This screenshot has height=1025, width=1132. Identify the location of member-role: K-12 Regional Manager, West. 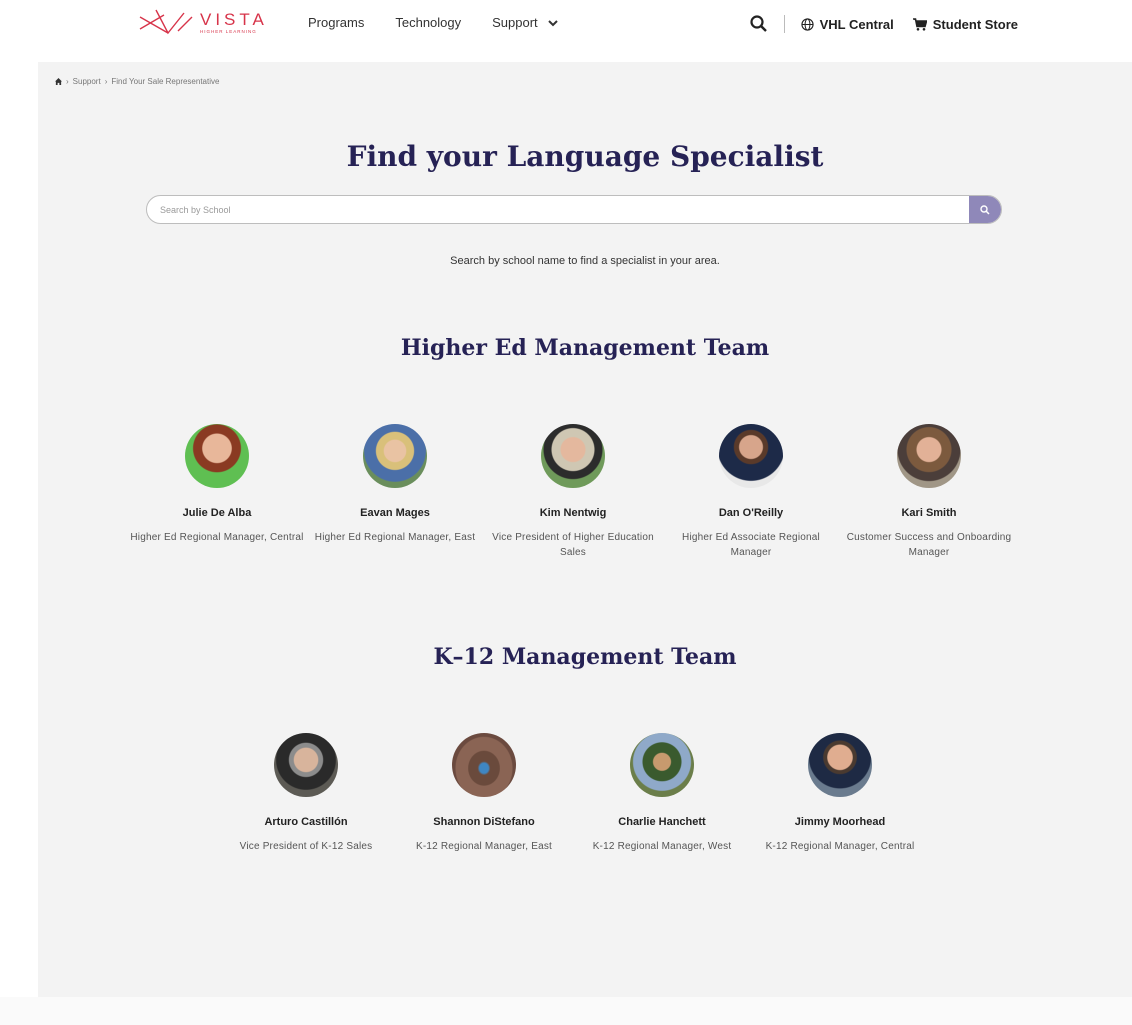
(662, 846).